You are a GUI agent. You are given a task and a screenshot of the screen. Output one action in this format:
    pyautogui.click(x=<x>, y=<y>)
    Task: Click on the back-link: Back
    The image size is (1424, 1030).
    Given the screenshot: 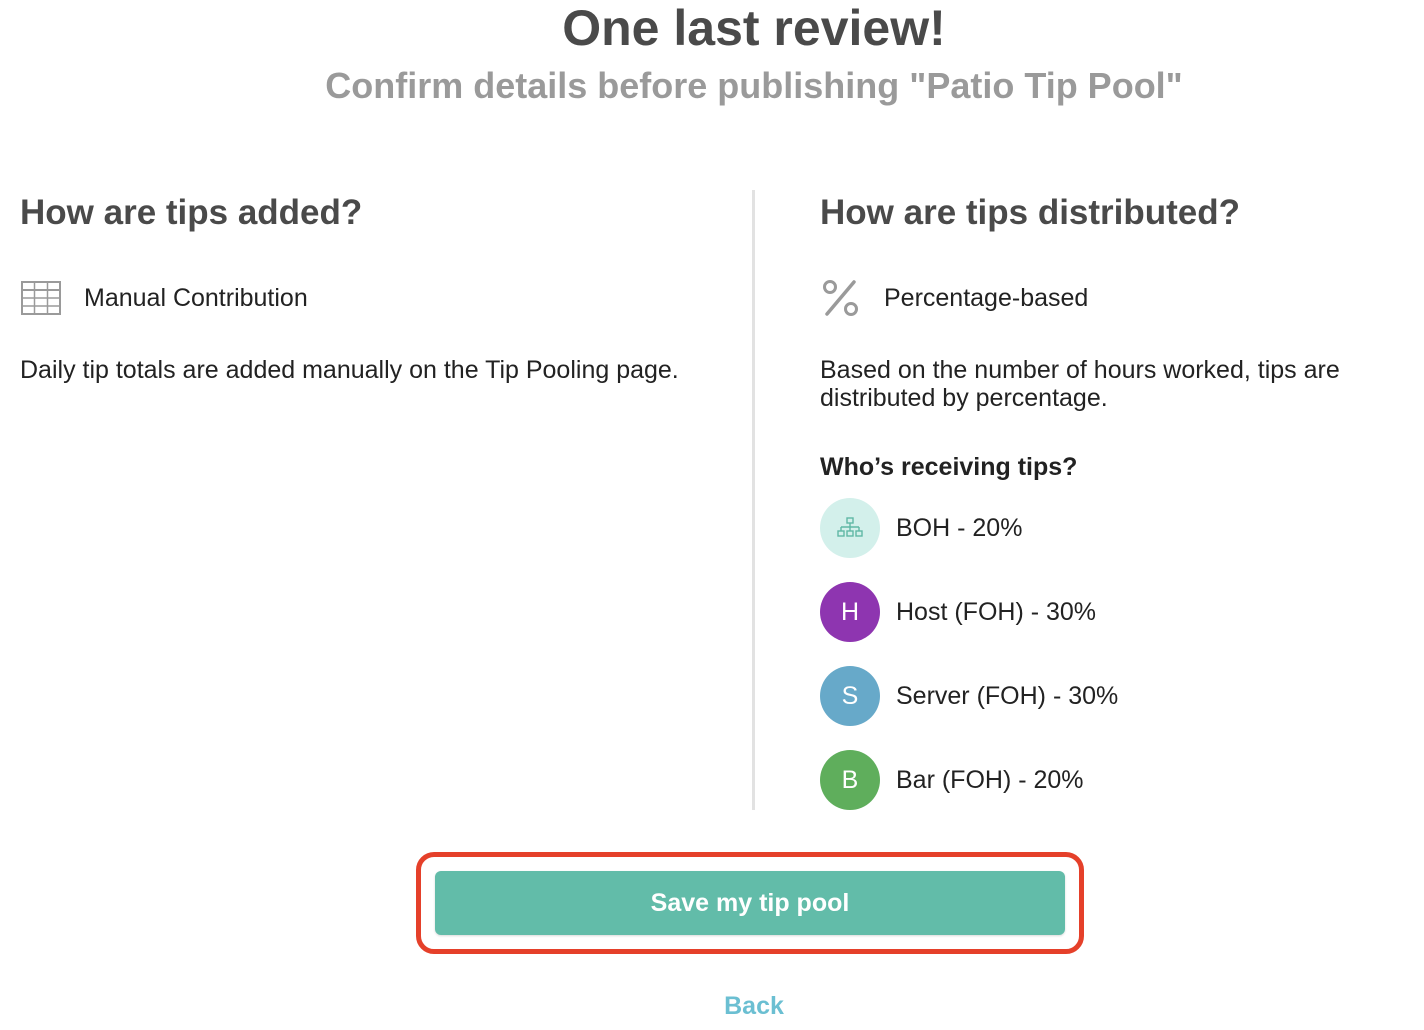 What is the action you would take?
    pyautogui.click(x=712, y=1006)
    